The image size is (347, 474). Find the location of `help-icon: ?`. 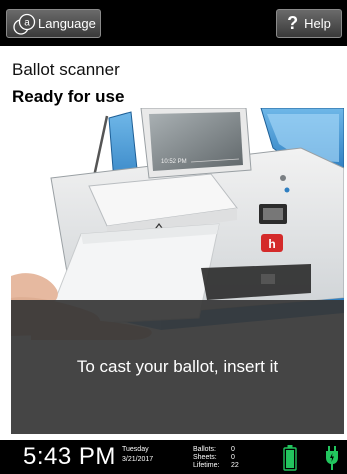

help-icon: ? is located at coordinates (293, 23).